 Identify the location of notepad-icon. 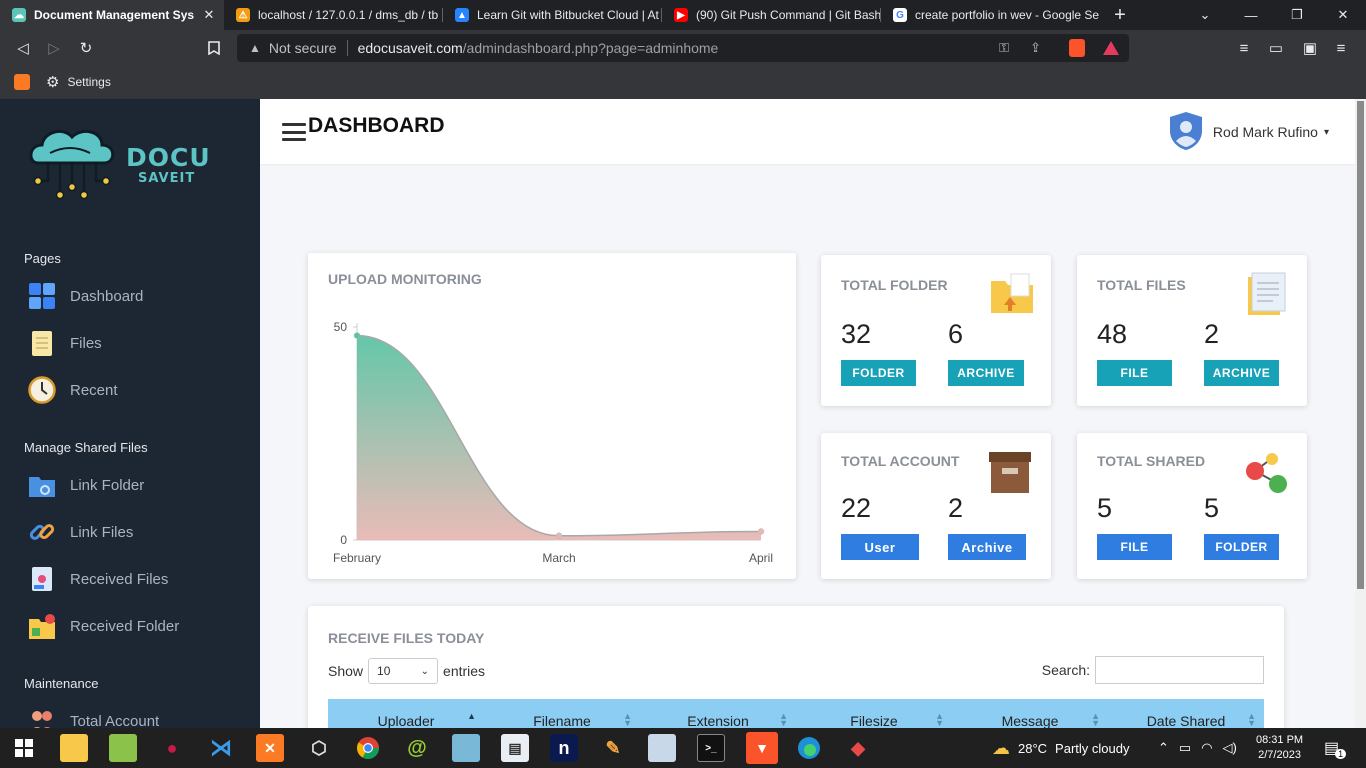
(123, 748).